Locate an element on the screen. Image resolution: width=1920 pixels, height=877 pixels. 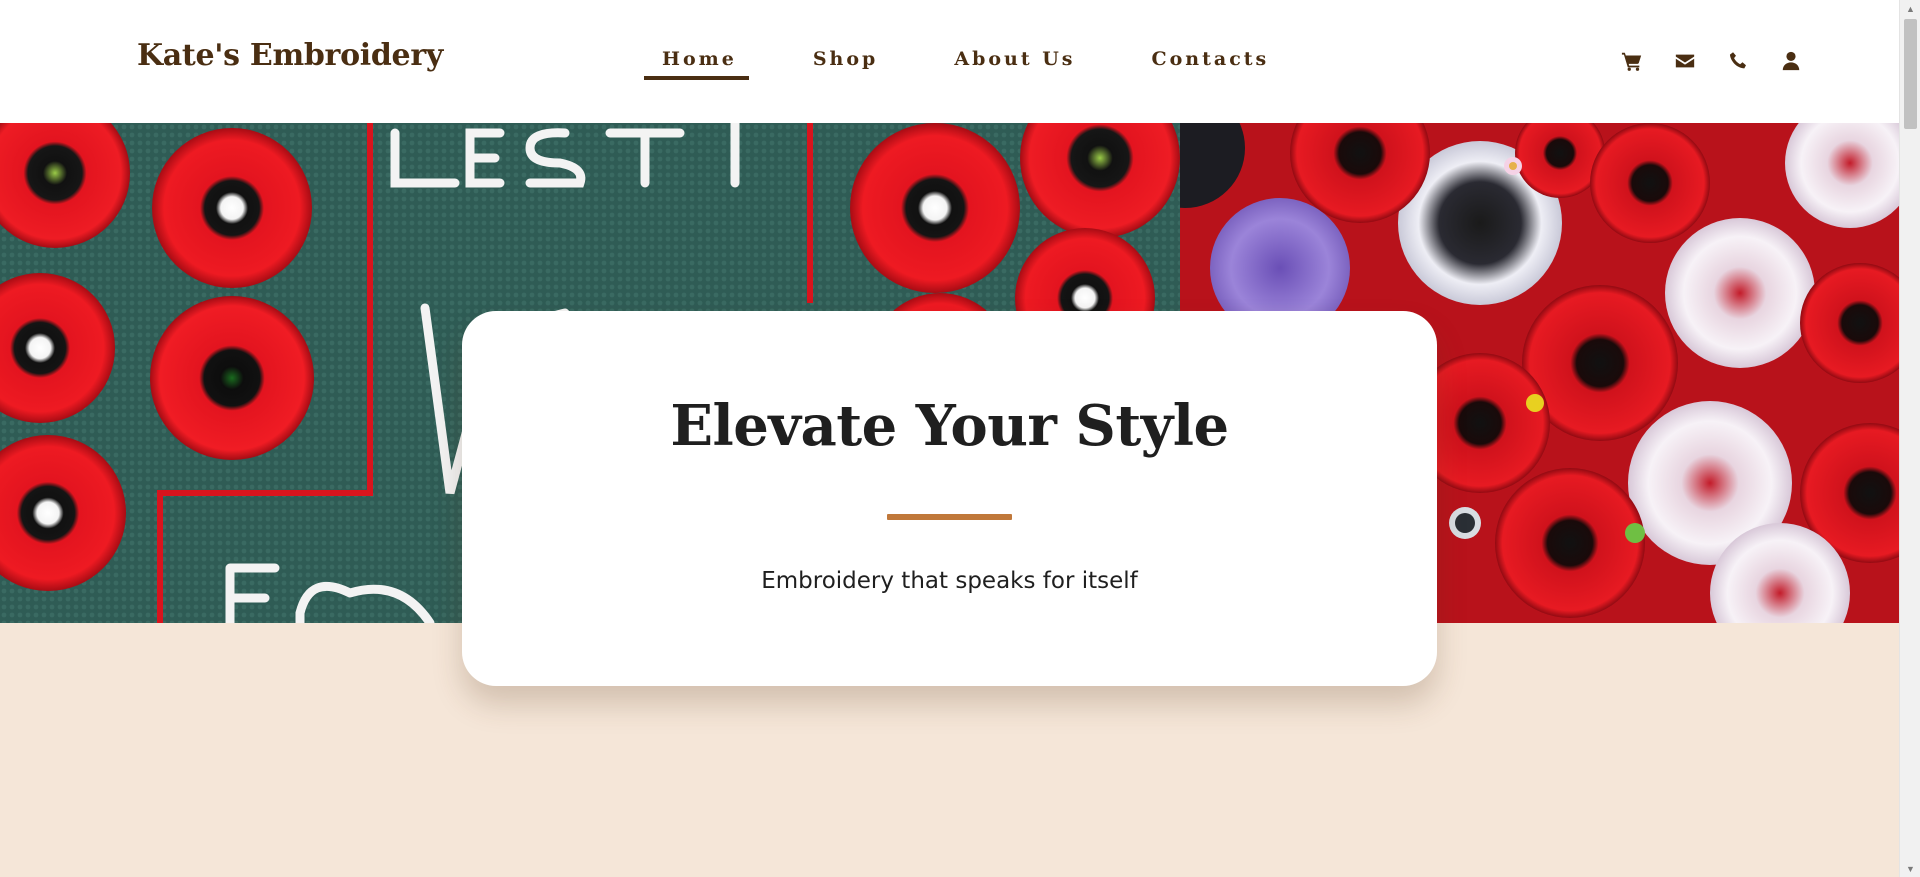
envelope-icon is located at coordinates (1684, 61).